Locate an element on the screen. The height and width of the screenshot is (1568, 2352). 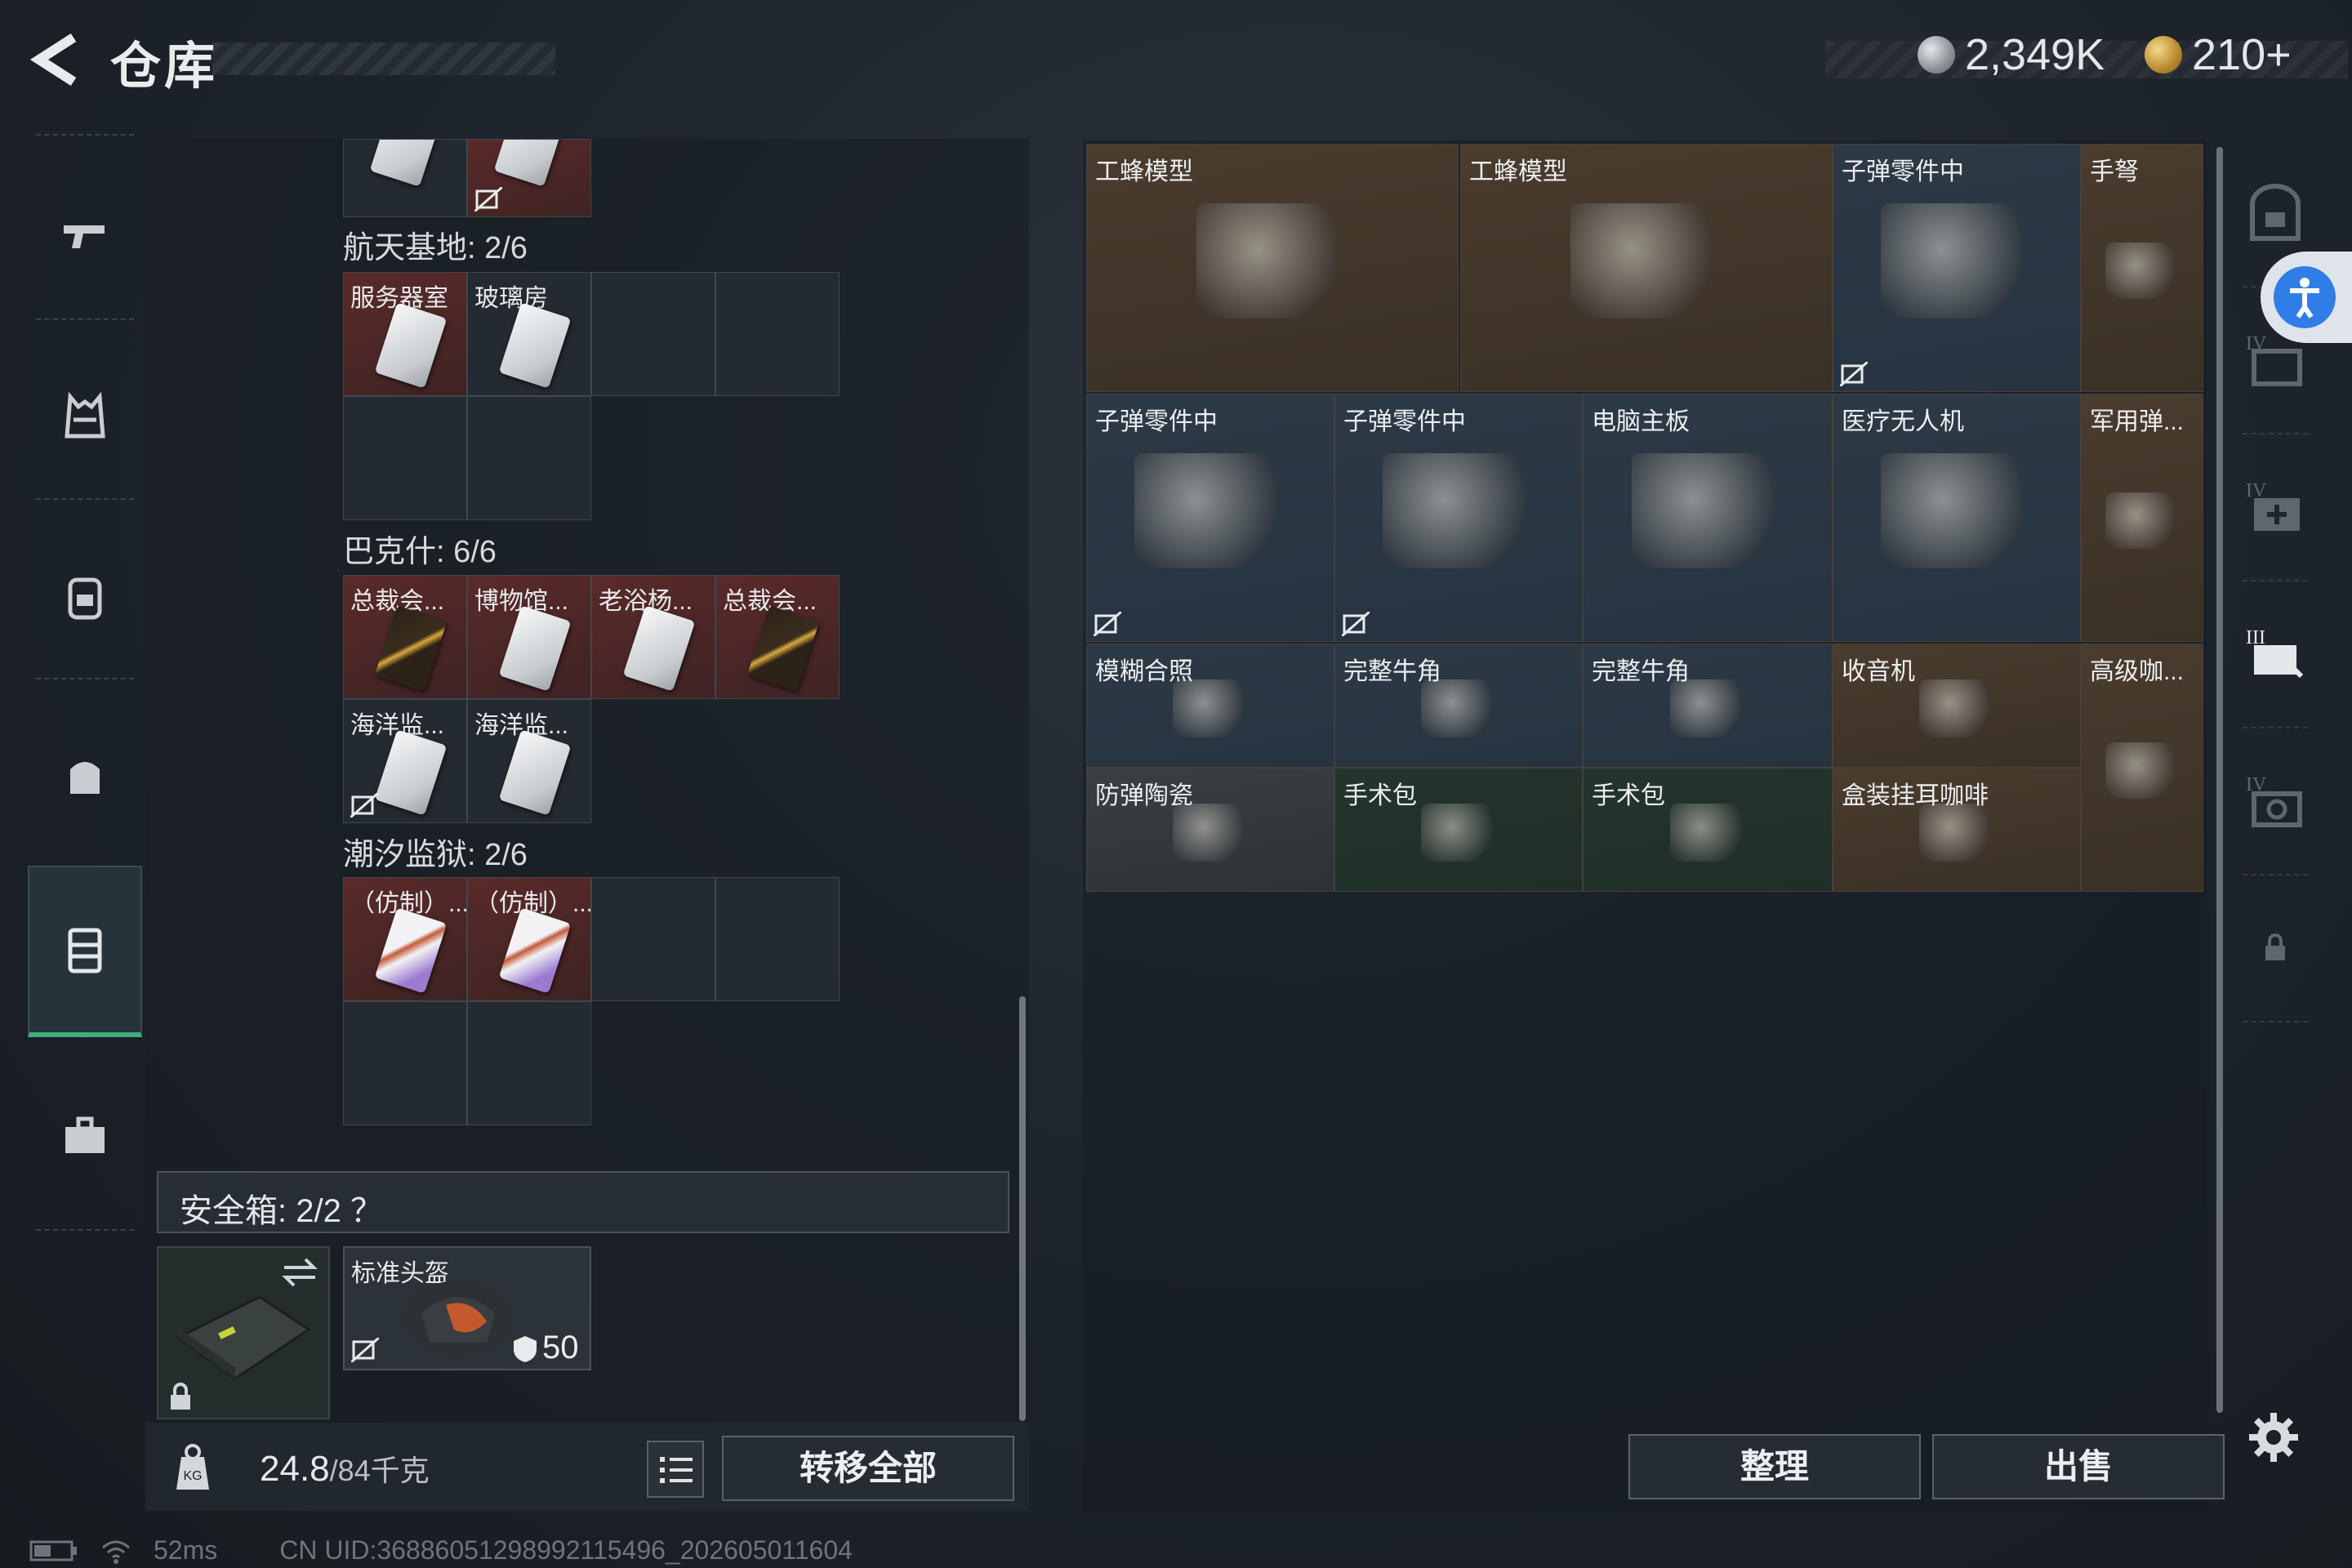
tab-stash-4-active: III is located at coordinates (2275, 653).